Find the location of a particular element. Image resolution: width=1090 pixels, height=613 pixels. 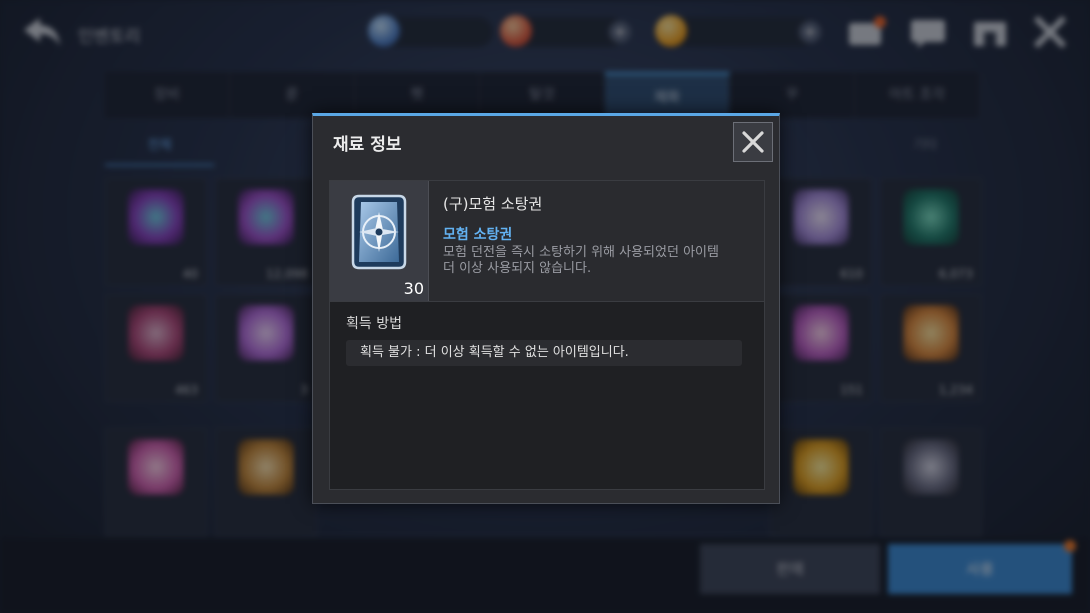

close-button is located at coordinates (753, 142).